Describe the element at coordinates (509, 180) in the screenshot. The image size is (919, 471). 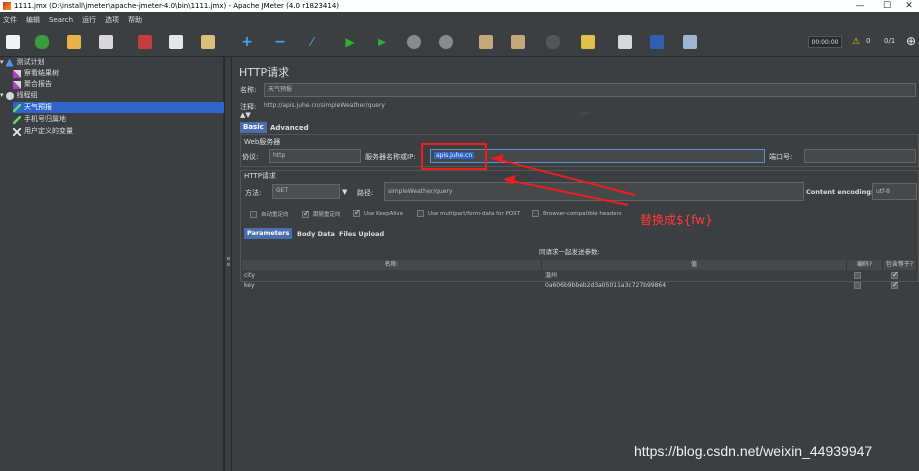
I see `annotation-arrowhead` at that location.